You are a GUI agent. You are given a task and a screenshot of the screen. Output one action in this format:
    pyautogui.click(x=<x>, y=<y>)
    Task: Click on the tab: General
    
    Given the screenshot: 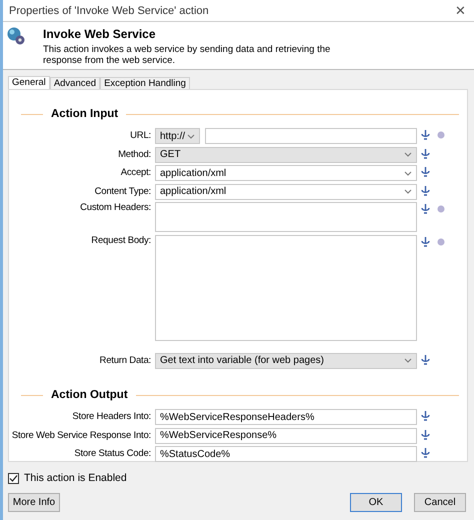 What is the action you would take?
    pyautogui.click(x=29, y=82)
    